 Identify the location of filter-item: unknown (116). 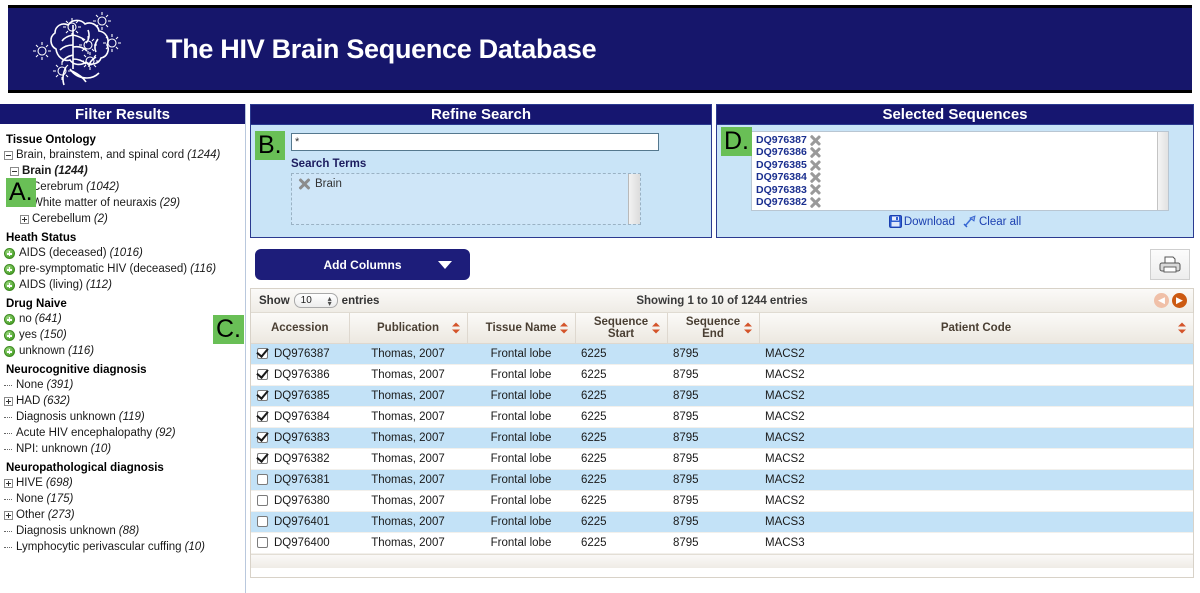
(122, 351).